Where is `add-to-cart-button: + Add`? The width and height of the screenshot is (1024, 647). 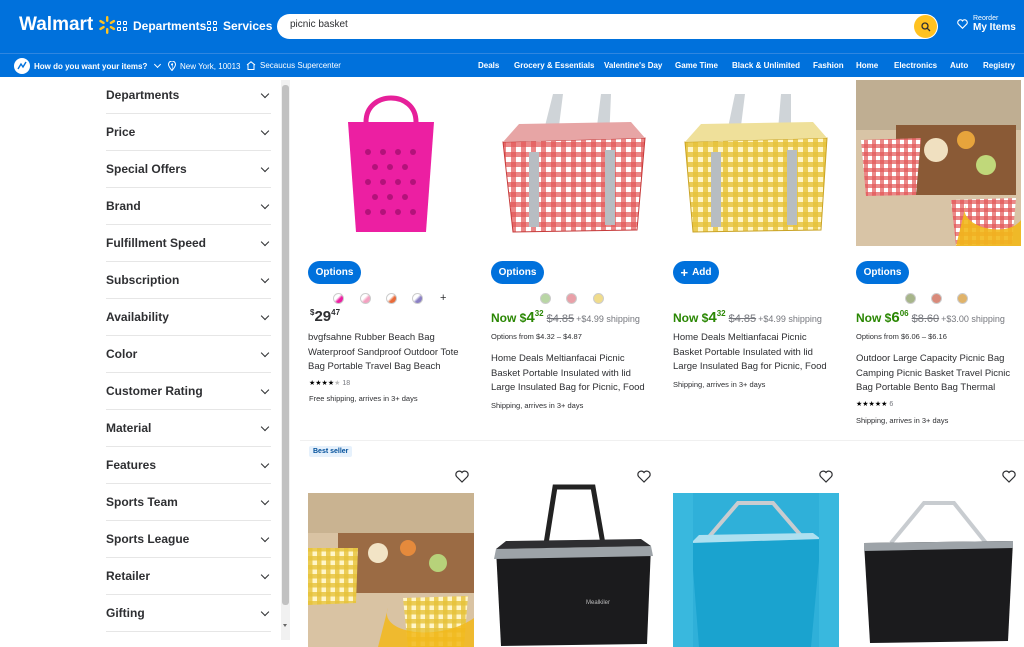 add-to-cart-button: + Add is located at coordinates (696, 272).